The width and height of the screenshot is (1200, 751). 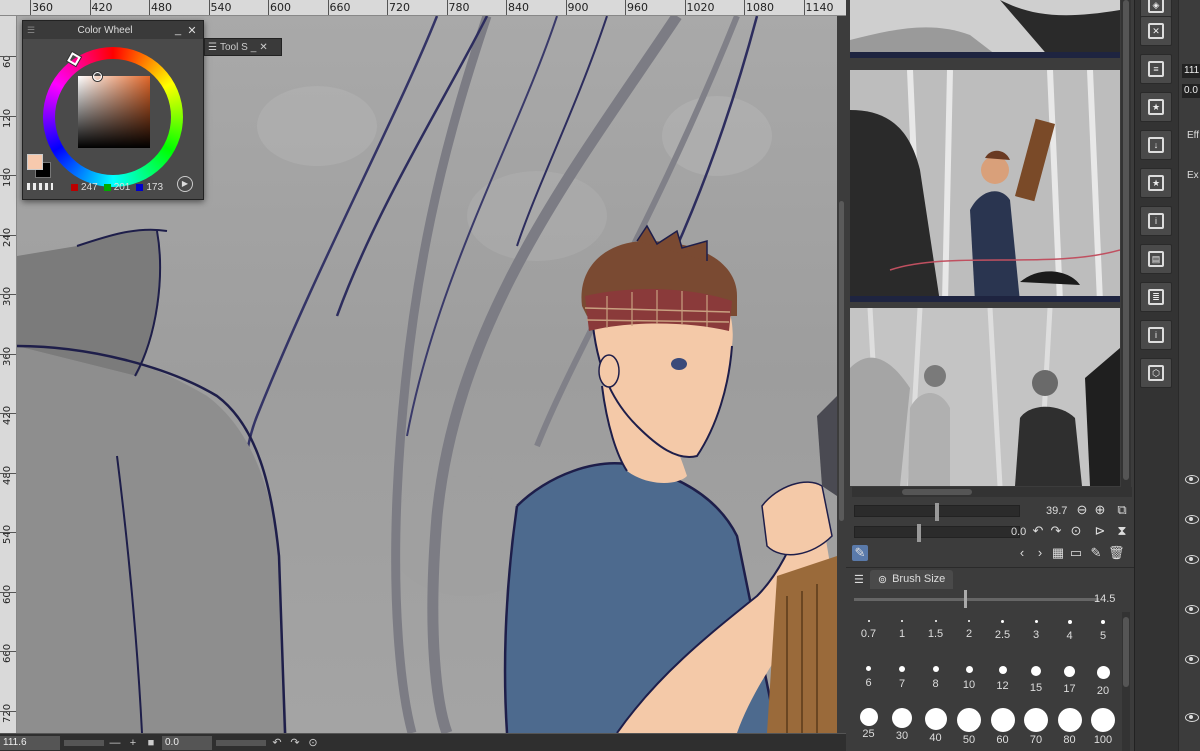 I want to click on brush-size-option: 1.5, so click(x=935, y=626).